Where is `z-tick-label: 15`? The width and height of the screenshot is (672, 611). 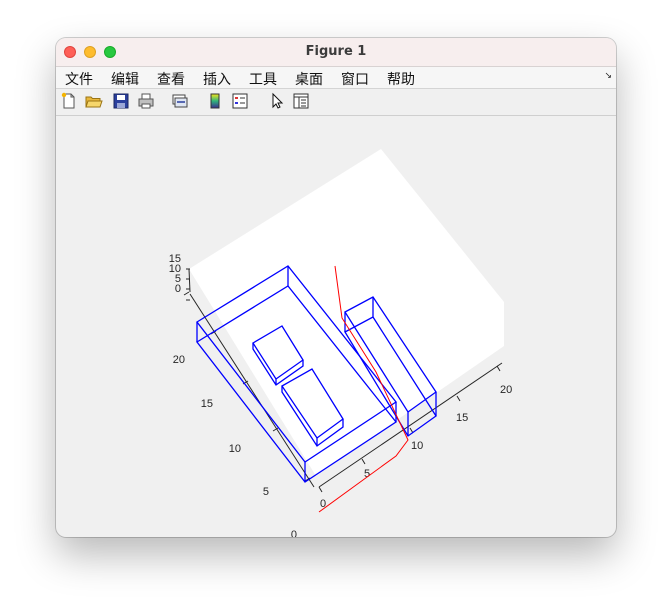 z-tick-label: 15 is located at coordinates (175, 259).